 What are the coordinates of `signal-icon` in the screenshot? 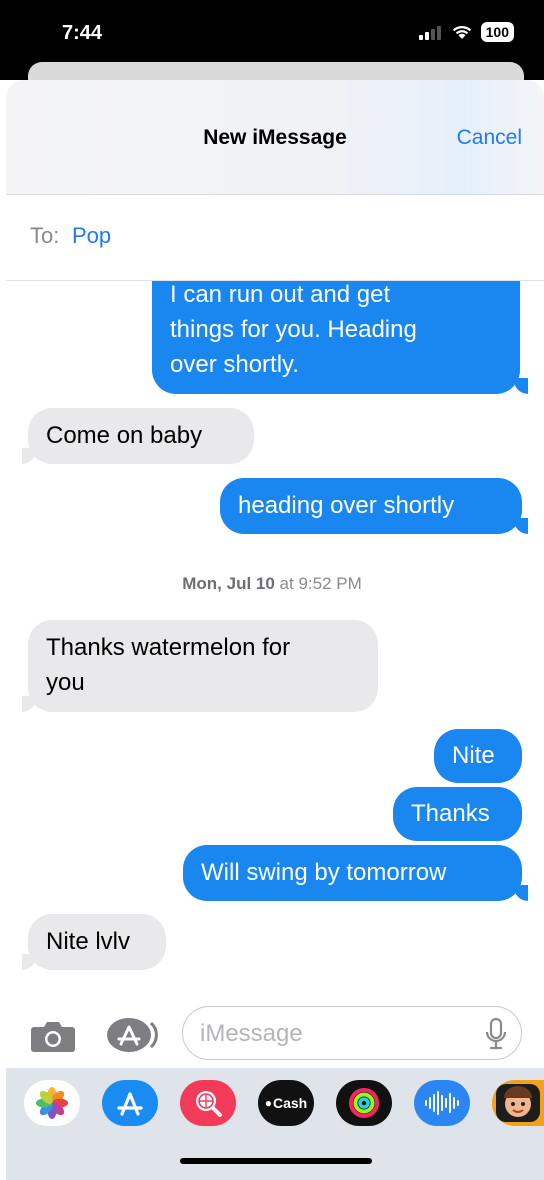 It's located at (430, 32).